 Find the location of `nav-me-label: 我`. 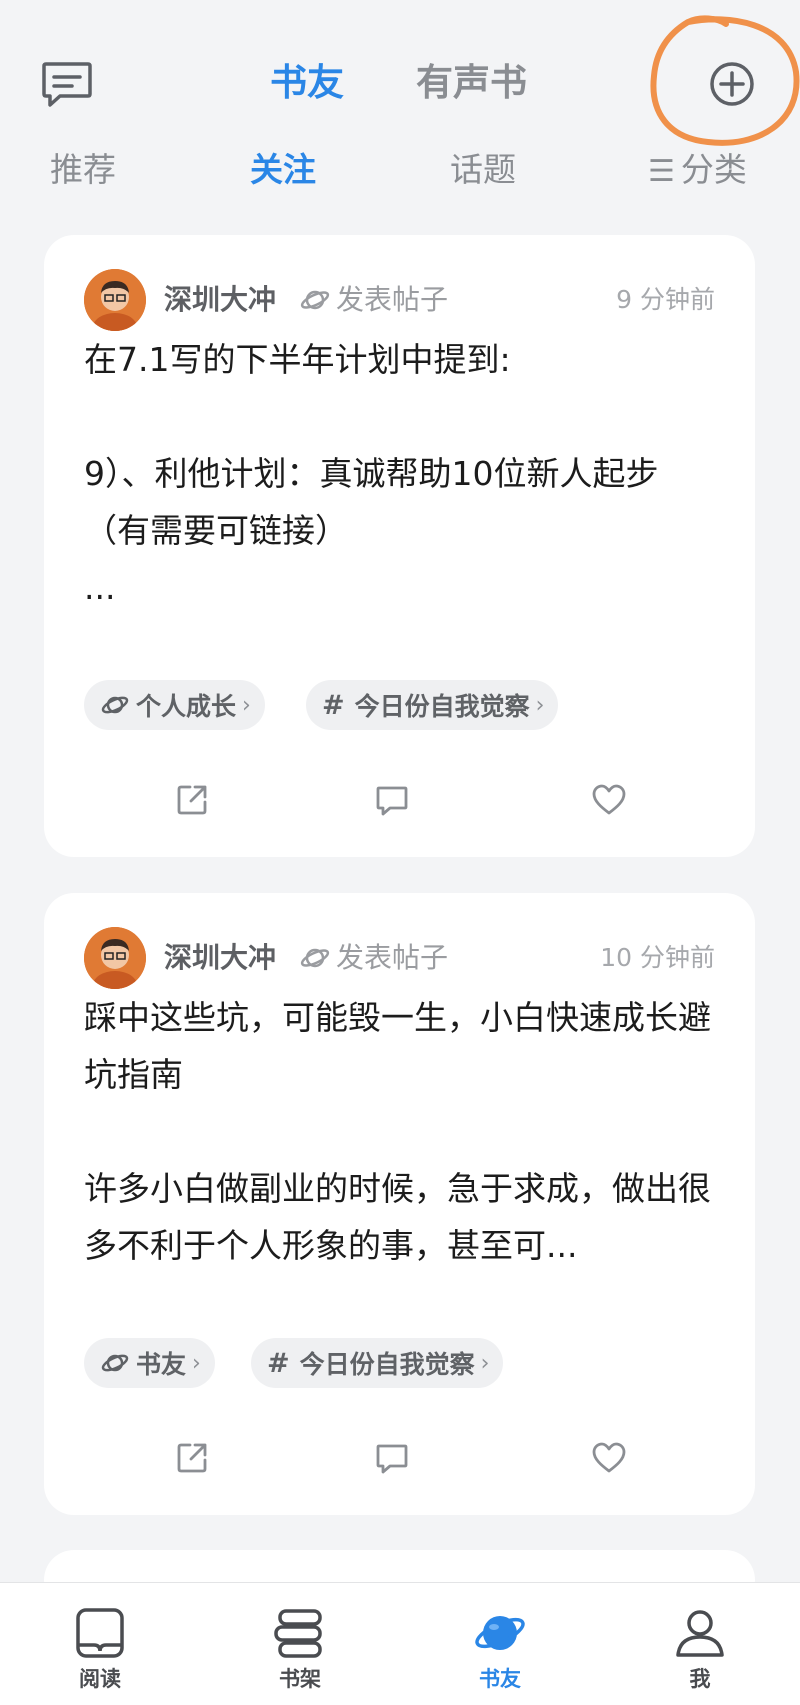

nav-me-label: 我 is located at coordinates (700, 1679).